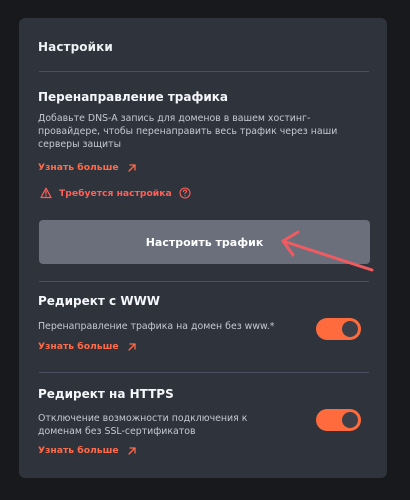  I want to click on https-learn-more-link: Узнать больше, so click(87, 450).